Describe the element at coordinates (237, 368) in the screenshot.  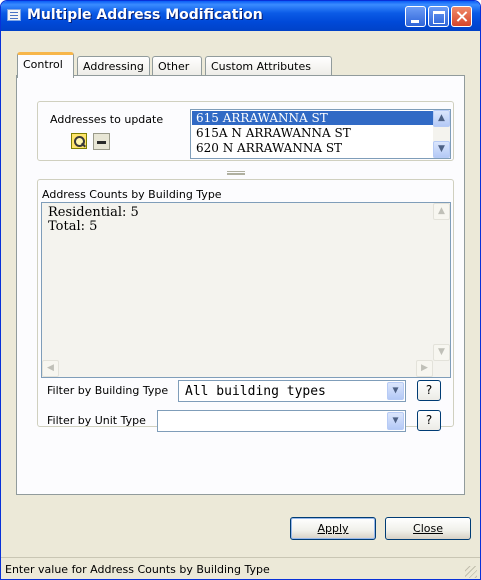
I see `counts-horizontal-scrollbar: ◀ ▶` at that location.